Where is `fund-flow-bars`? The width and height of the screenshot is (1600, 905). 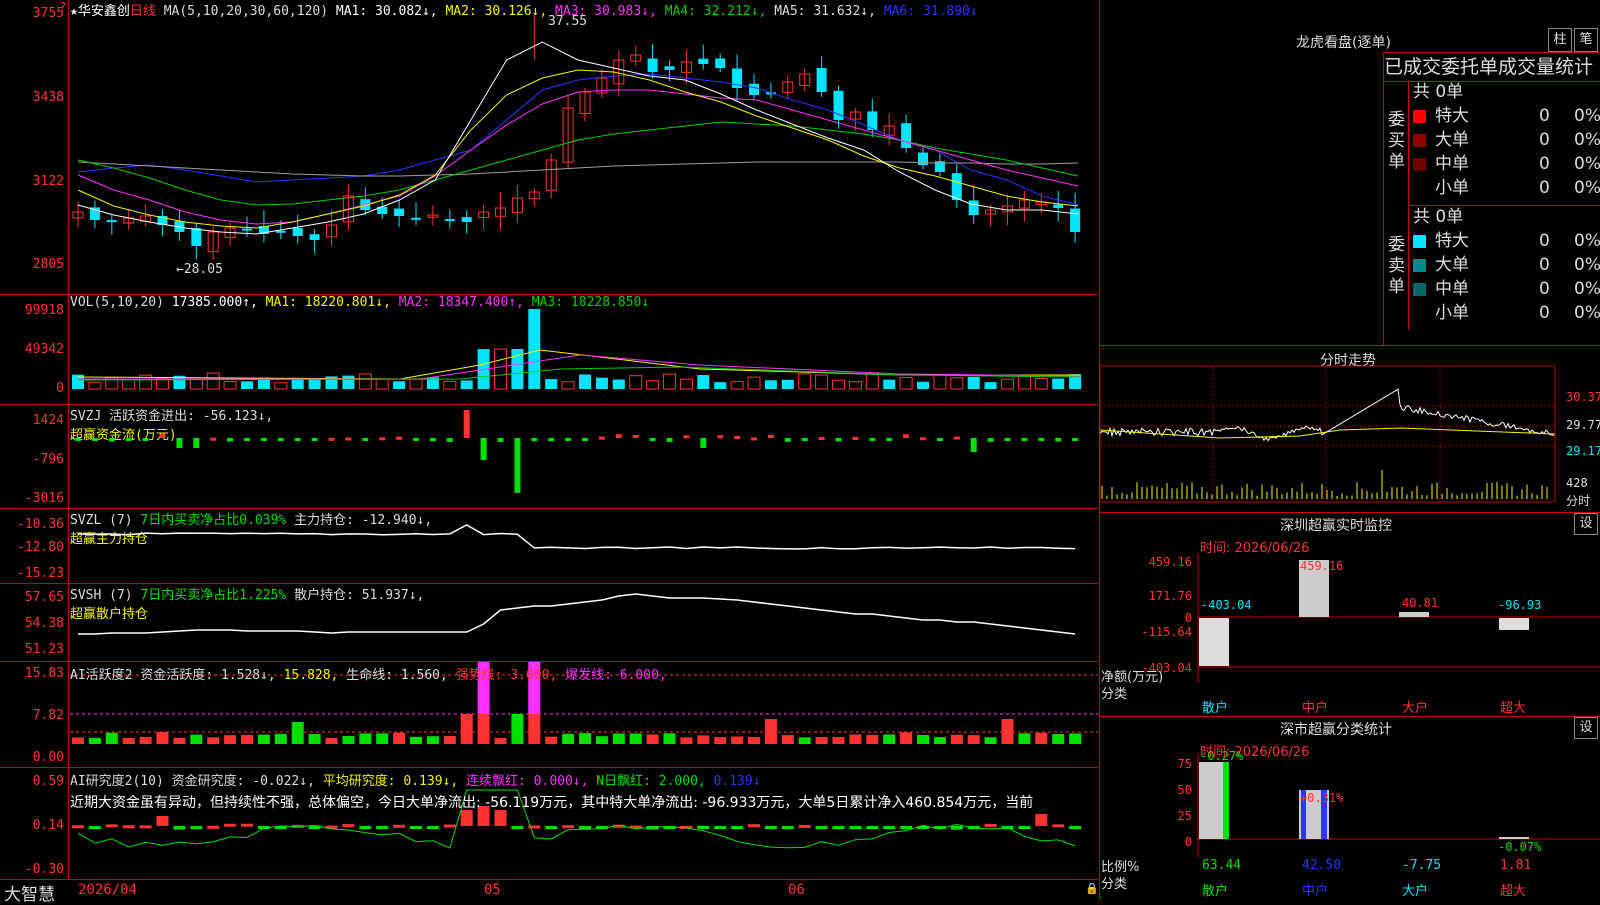
fund-flow-bars is located at coordinates (577, 451).